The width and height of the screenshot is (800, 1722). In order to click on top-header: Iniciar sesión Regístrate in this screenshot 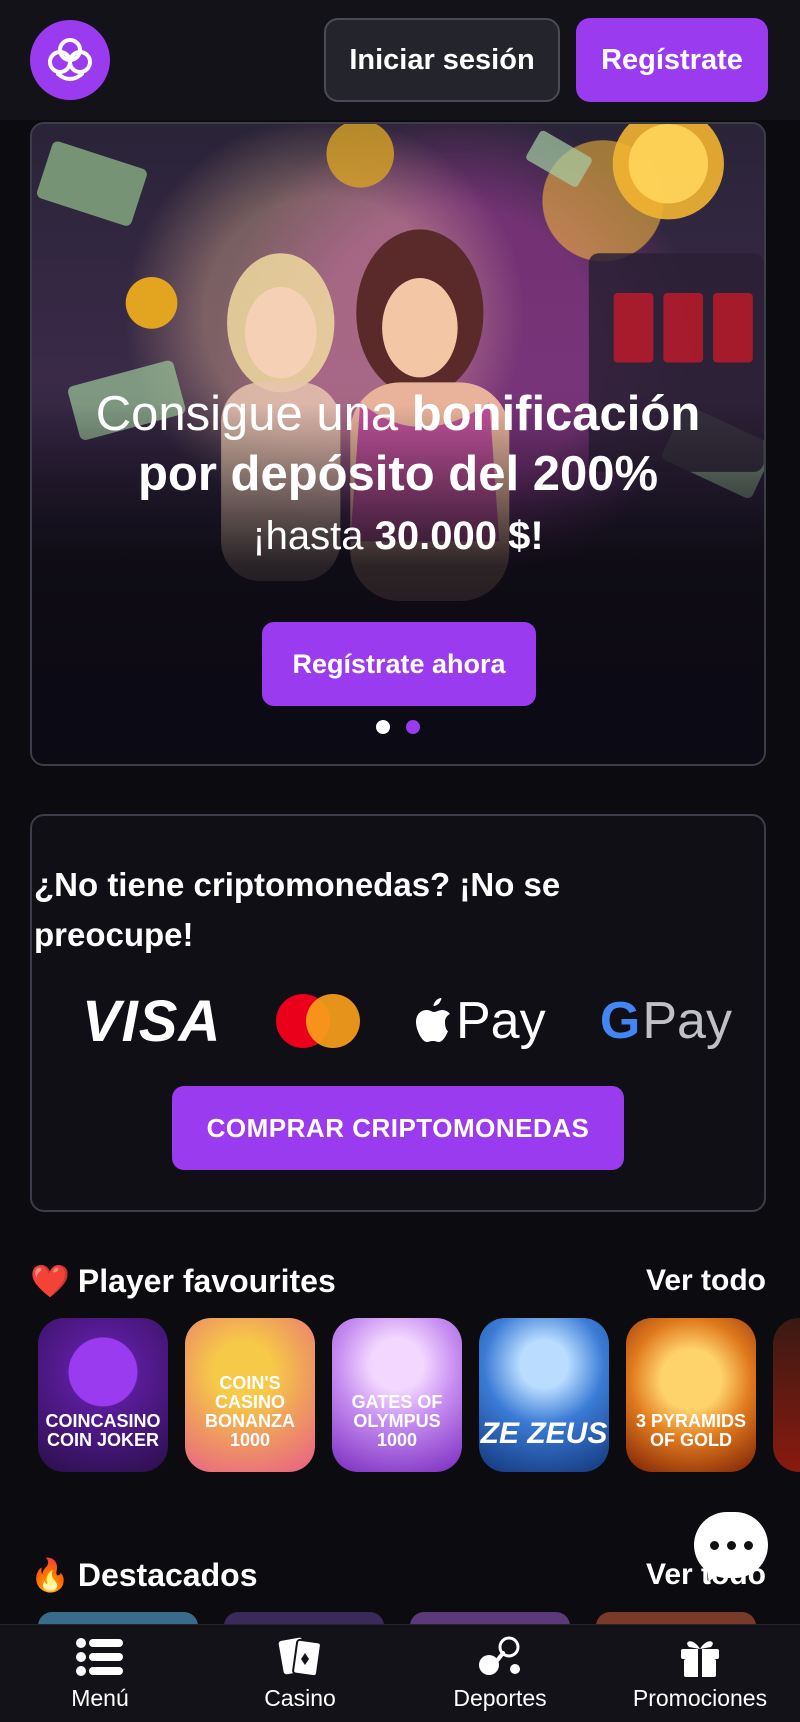, I will do `click(400, 60)`.